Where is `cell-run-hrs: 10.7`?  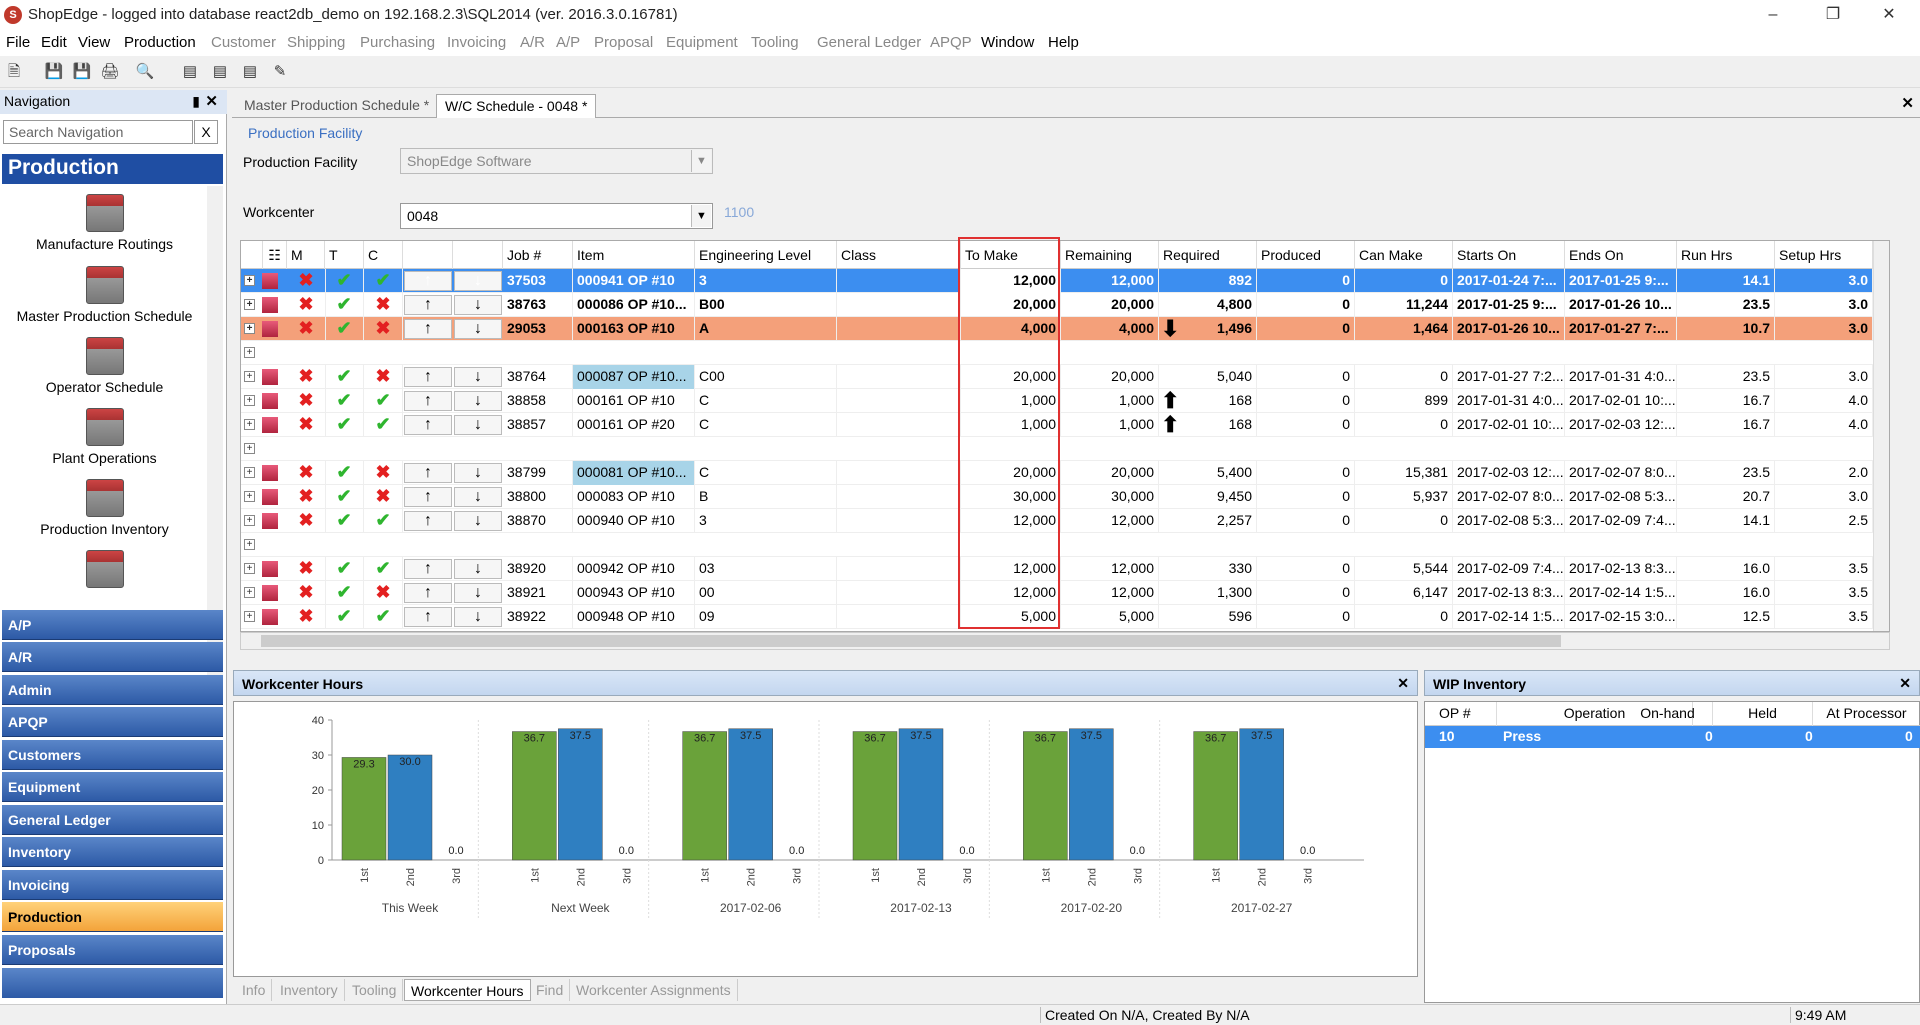
cell-run-hrs: 10.7 is located at coordinates (1726, 329).